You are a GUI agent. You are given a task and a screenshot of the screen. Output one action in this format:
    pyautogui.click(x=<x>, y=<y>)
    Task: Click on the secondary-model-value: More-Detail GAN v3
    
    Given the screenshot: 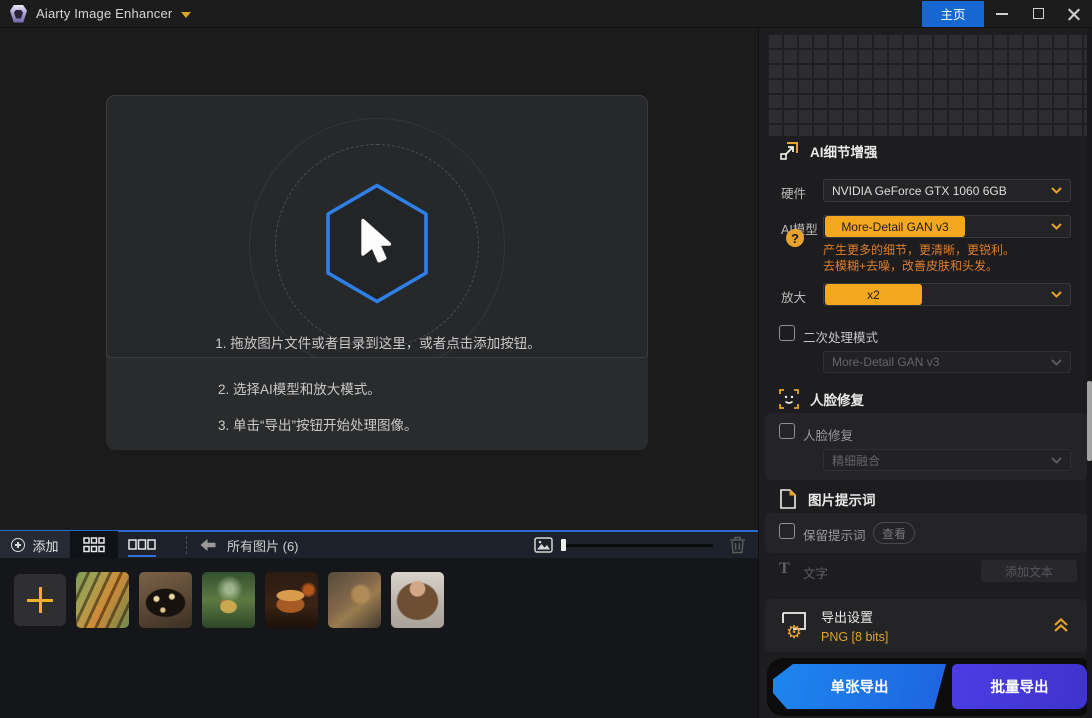 What is the action you would take?
    pyautogui.click(x=886, y=362)
    